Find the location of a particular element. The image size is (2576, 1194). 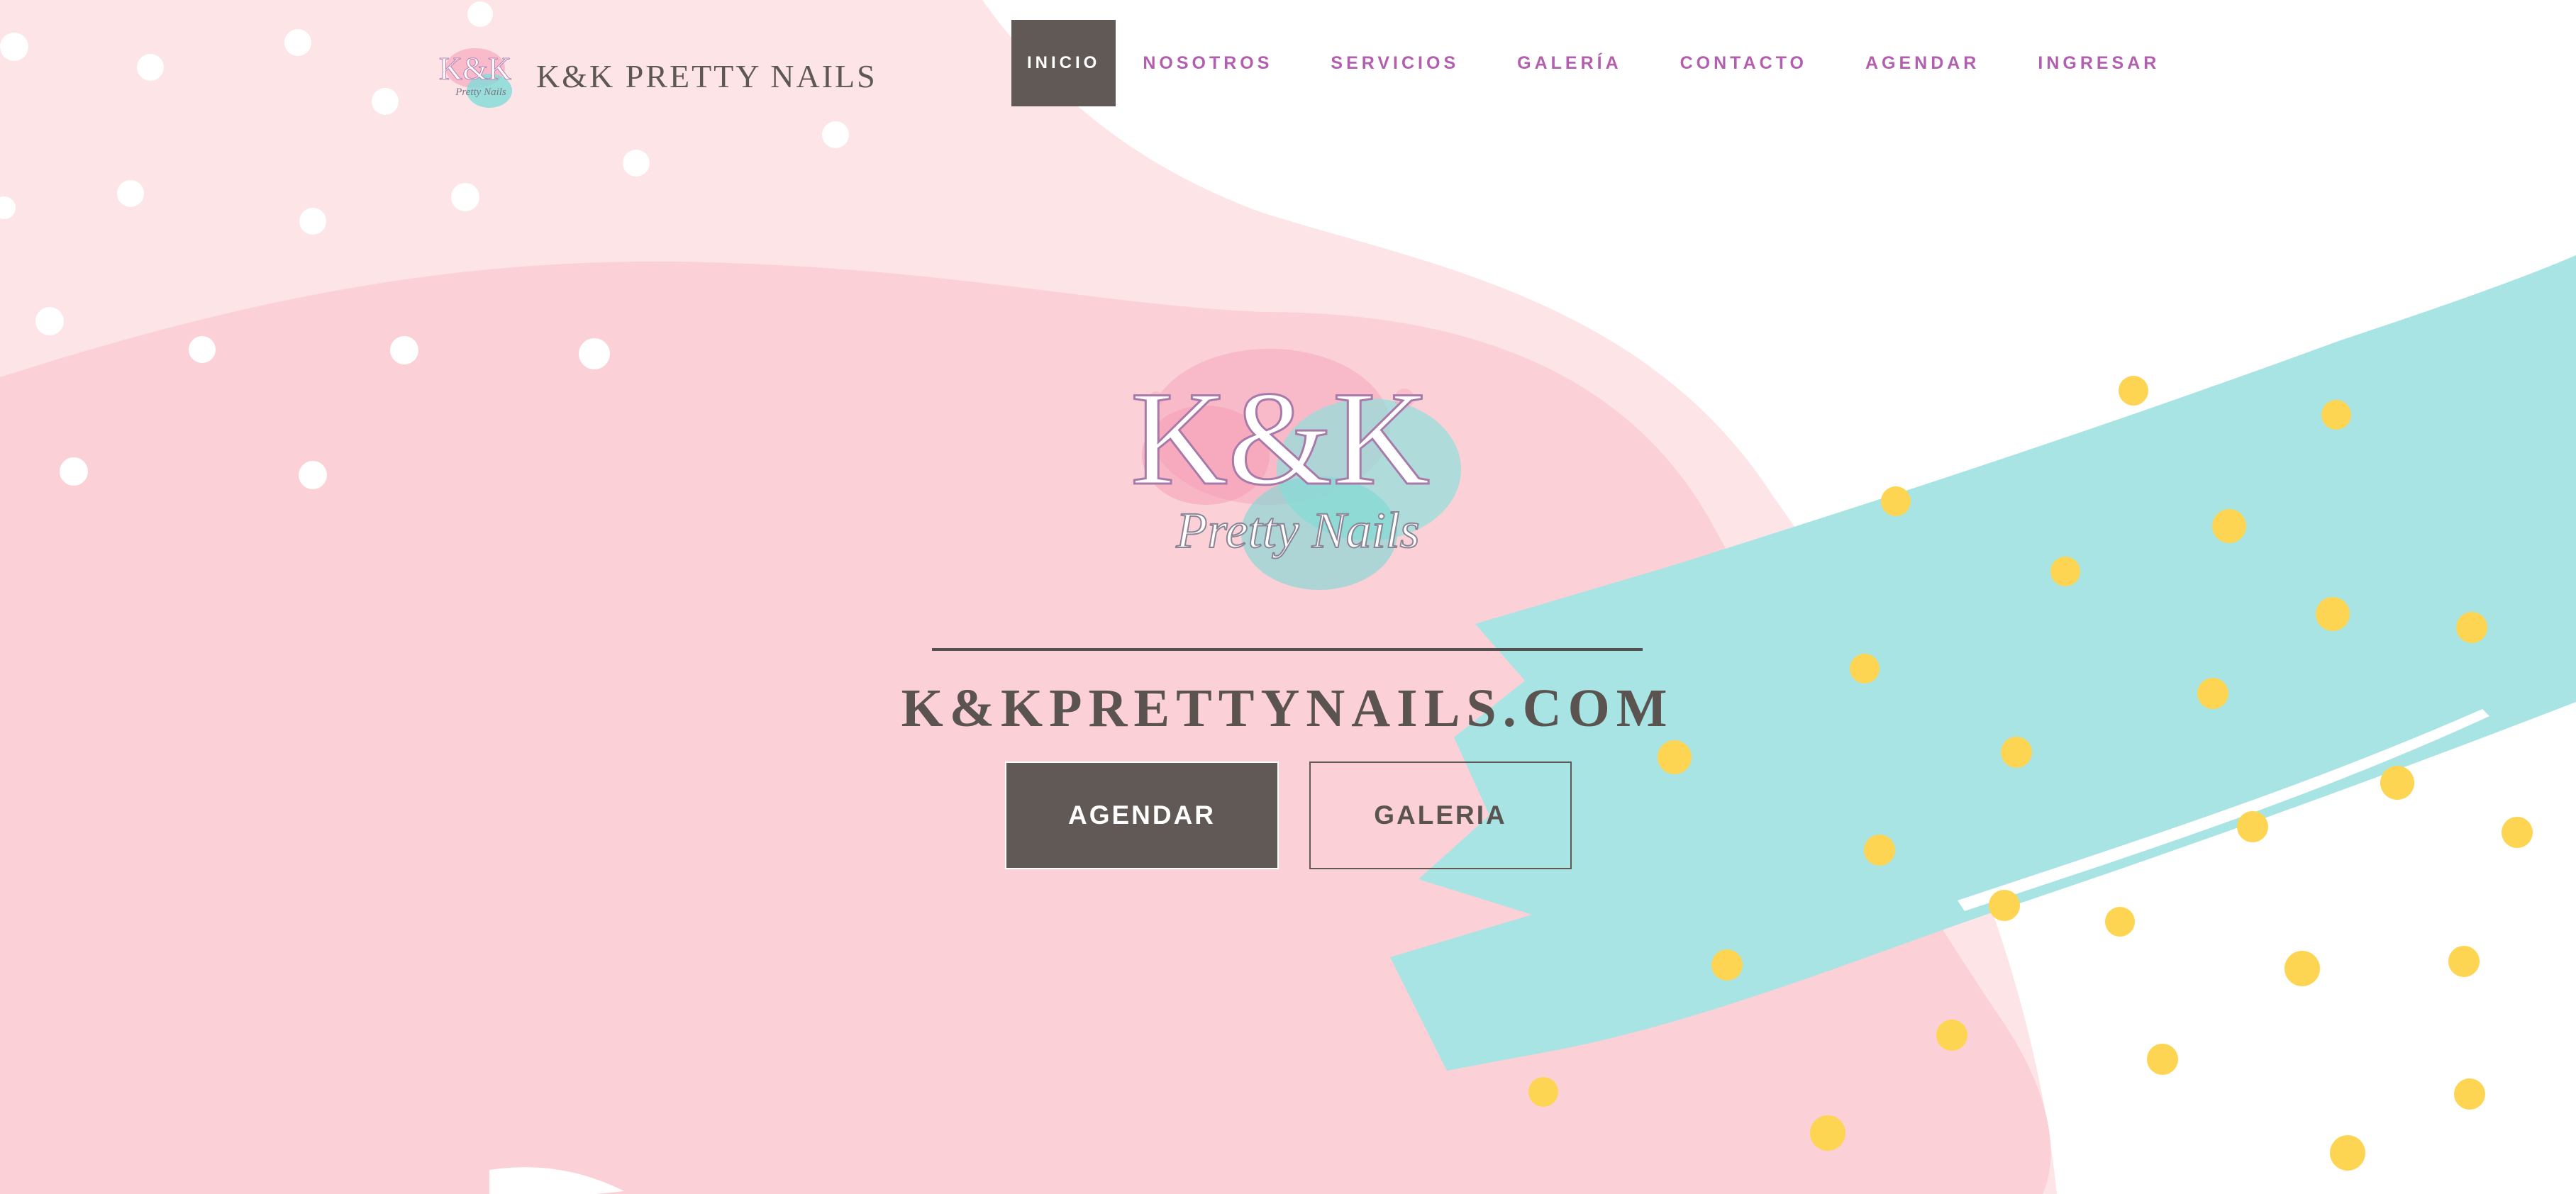

galeria-button: GALERIA is located at coordinates (1440, 815).